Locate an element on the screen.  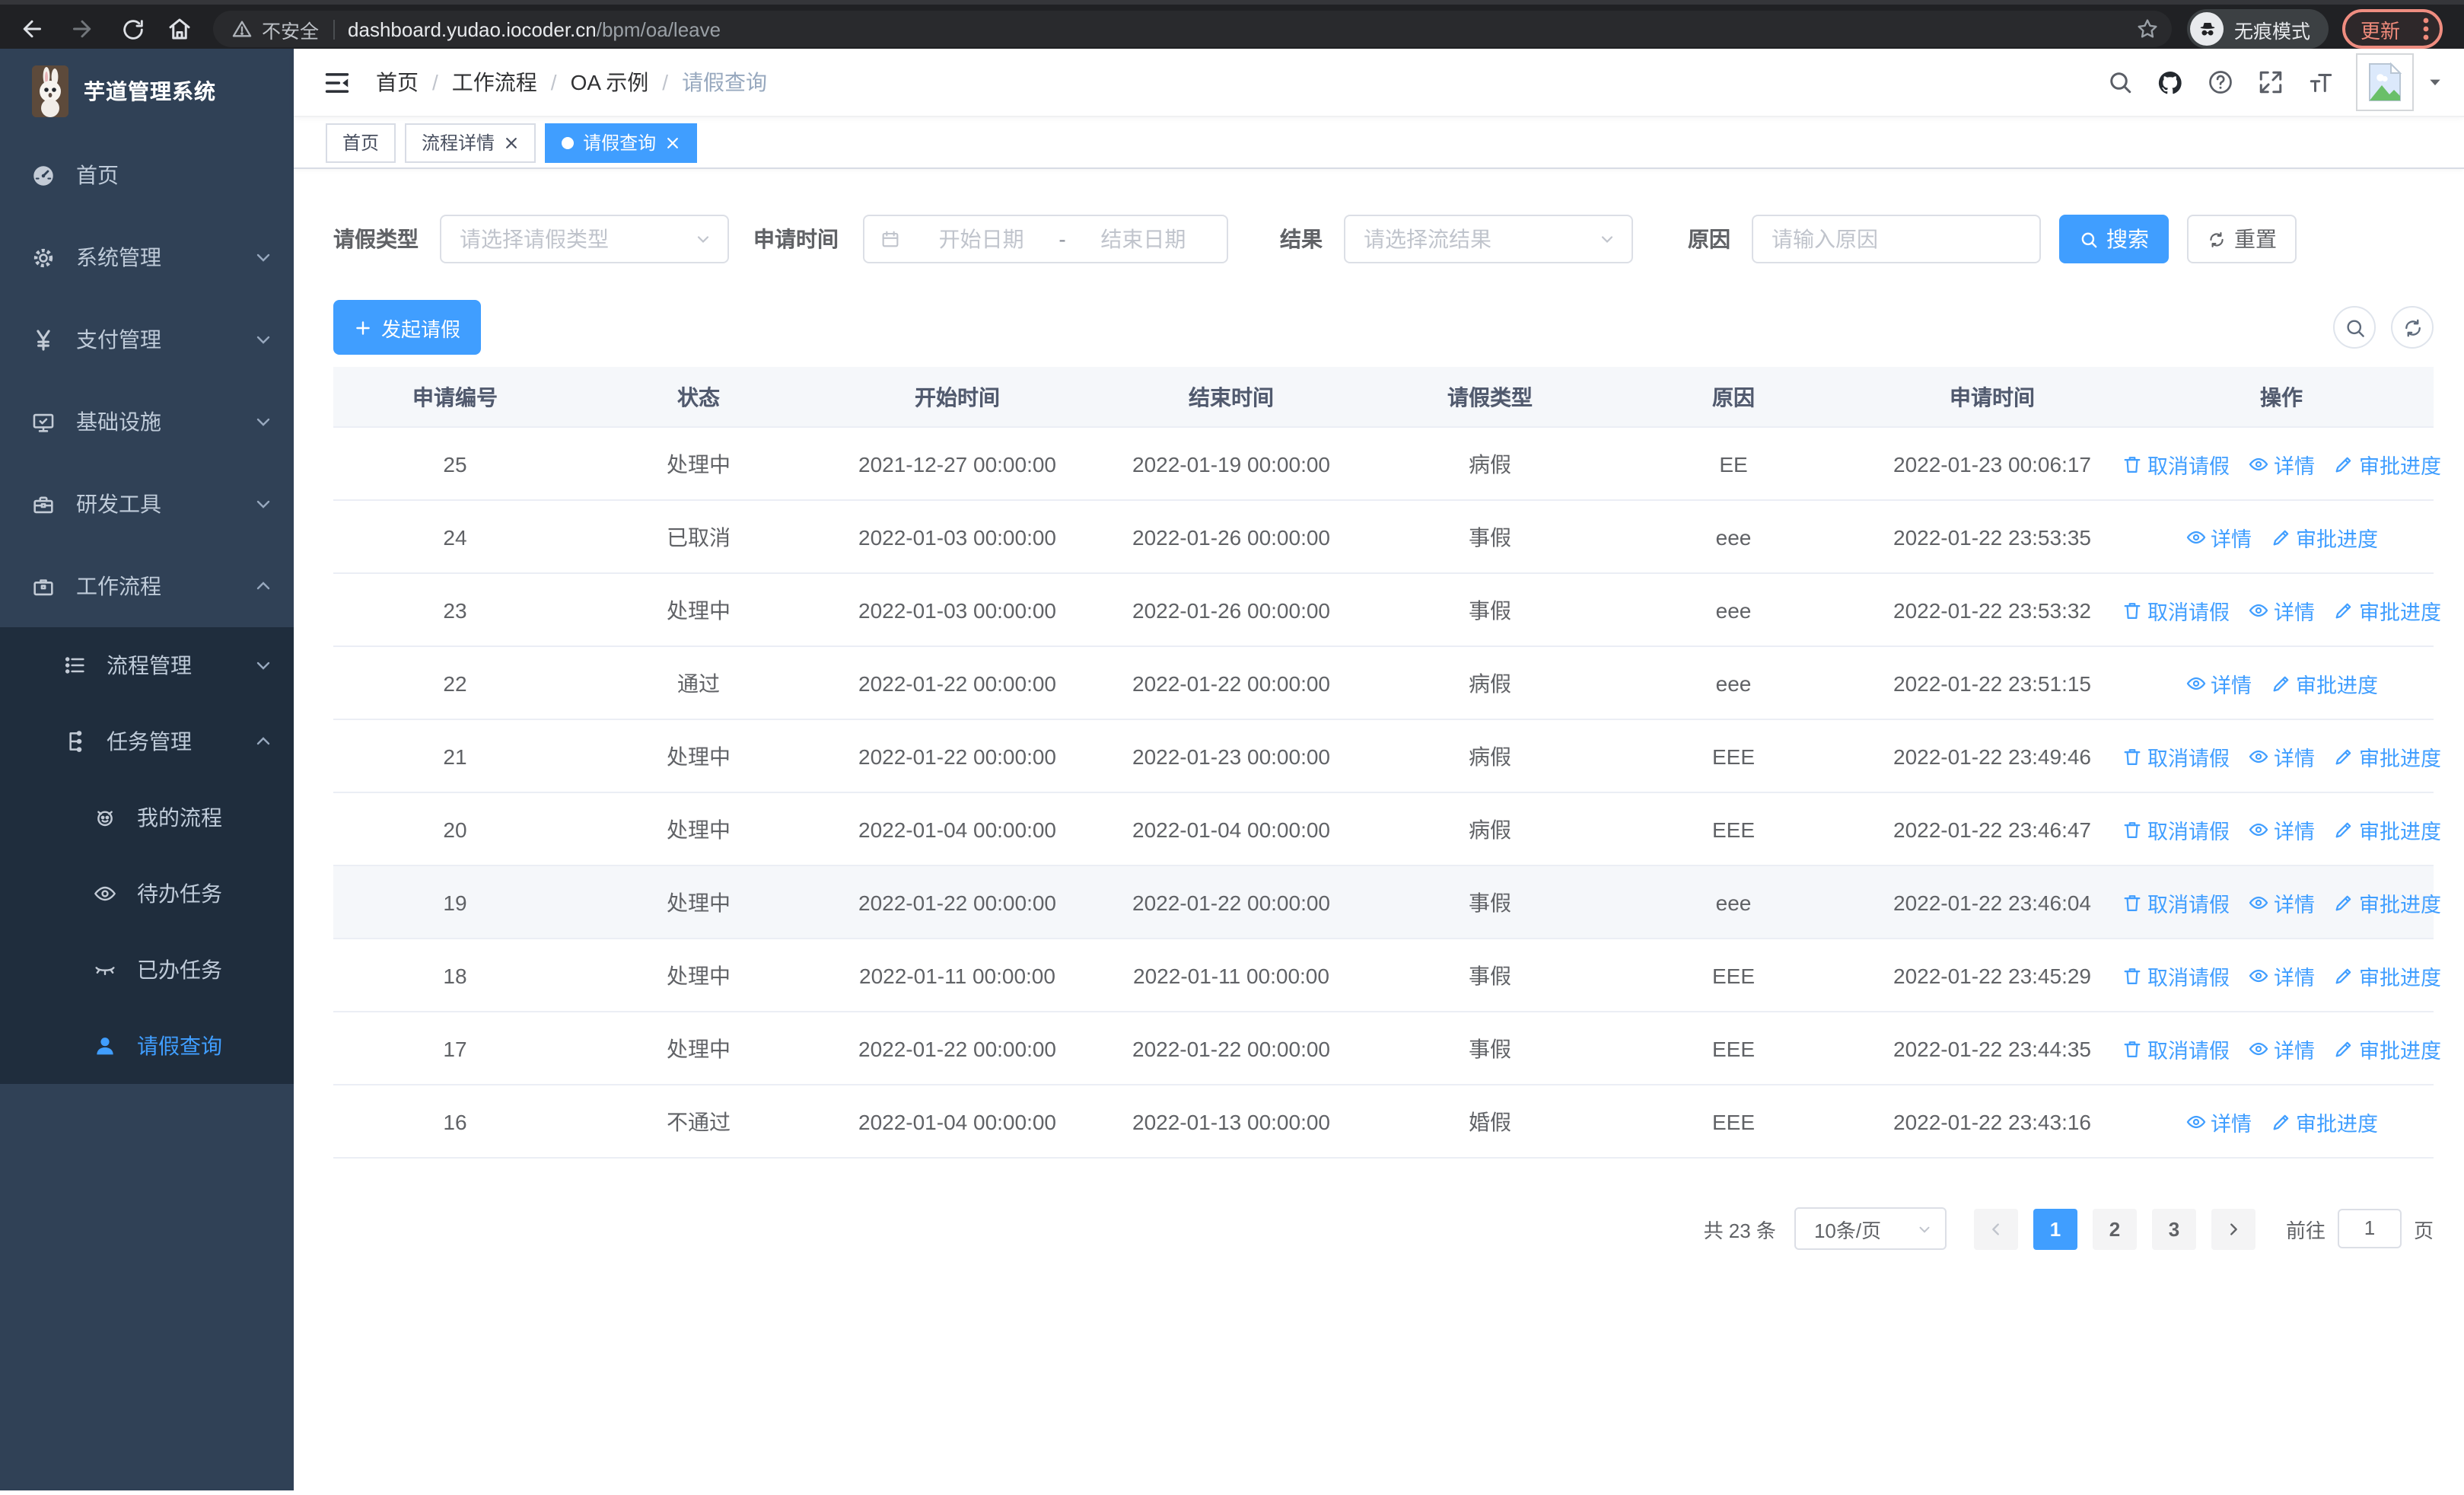
next-page-button is located at coordinates (2233, 1229).